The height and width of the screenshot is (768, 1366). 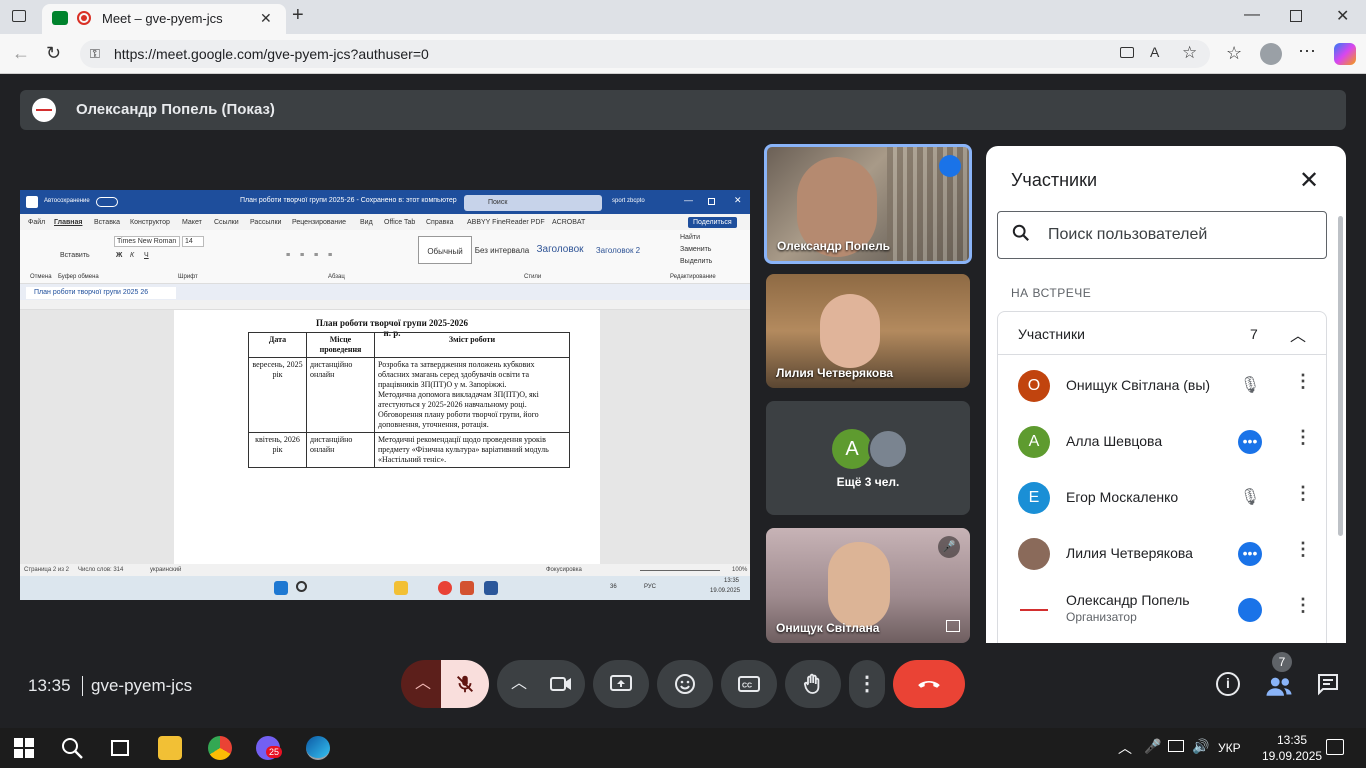 What do you see at coordinates (868, 204) in the screenshot?
I see `video-tile-presenter: Олександр Попель` at bounding box center [868, 204].